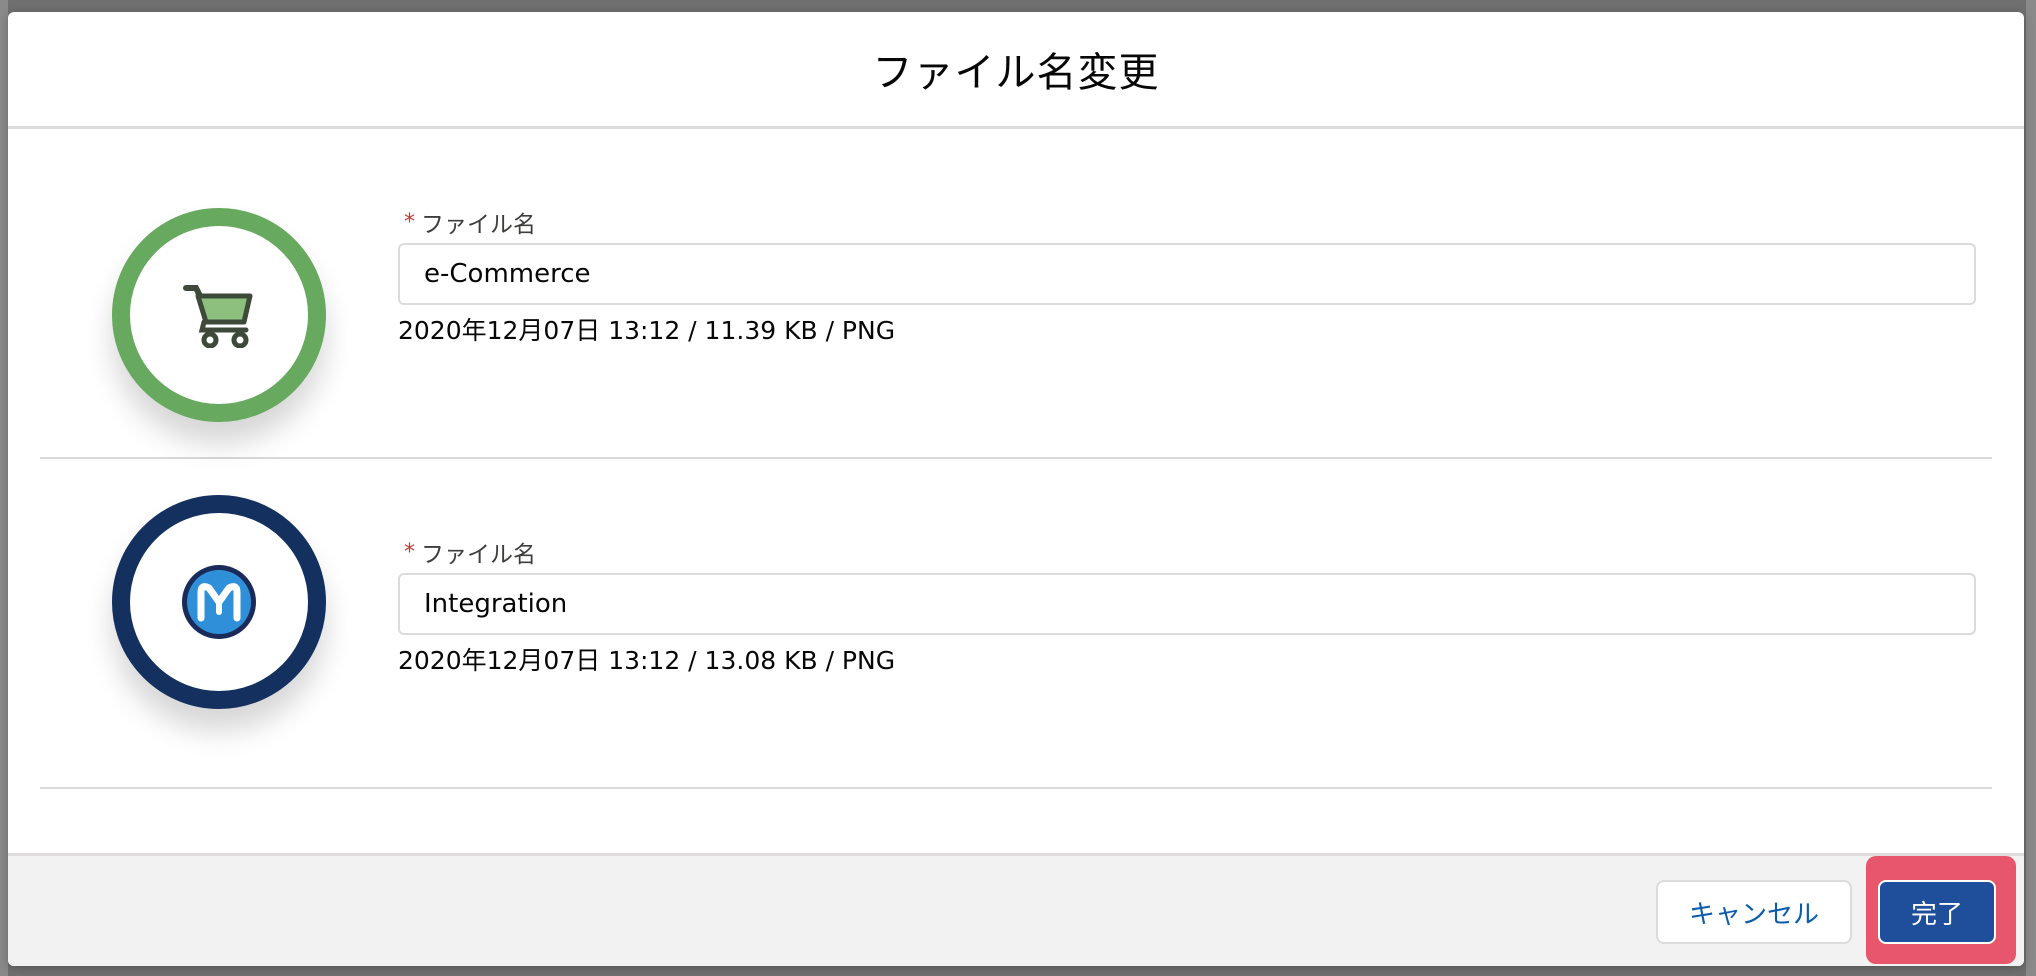 This screenshot has width=2036, height=976. Describe the element at coordinates (1016, 73) in the screenshot. I see `modal-title: ファイル名変更` at that location.